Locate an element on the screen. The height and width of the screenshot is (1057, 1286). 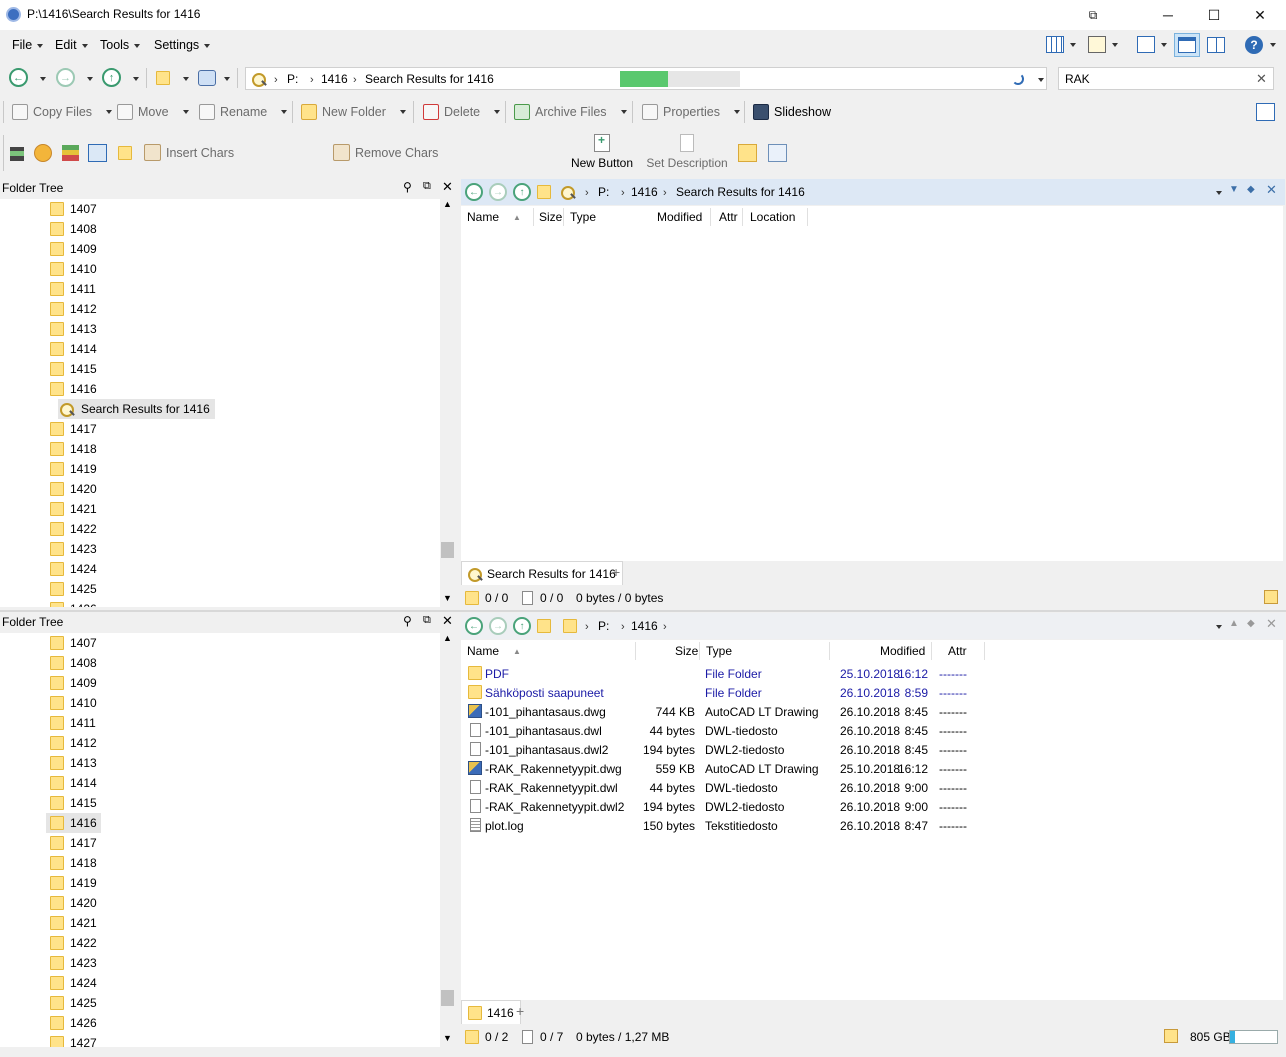
table-row: PDF File Folder 25.10.2018 16:12 ------- is located at coordinates (872, 673).